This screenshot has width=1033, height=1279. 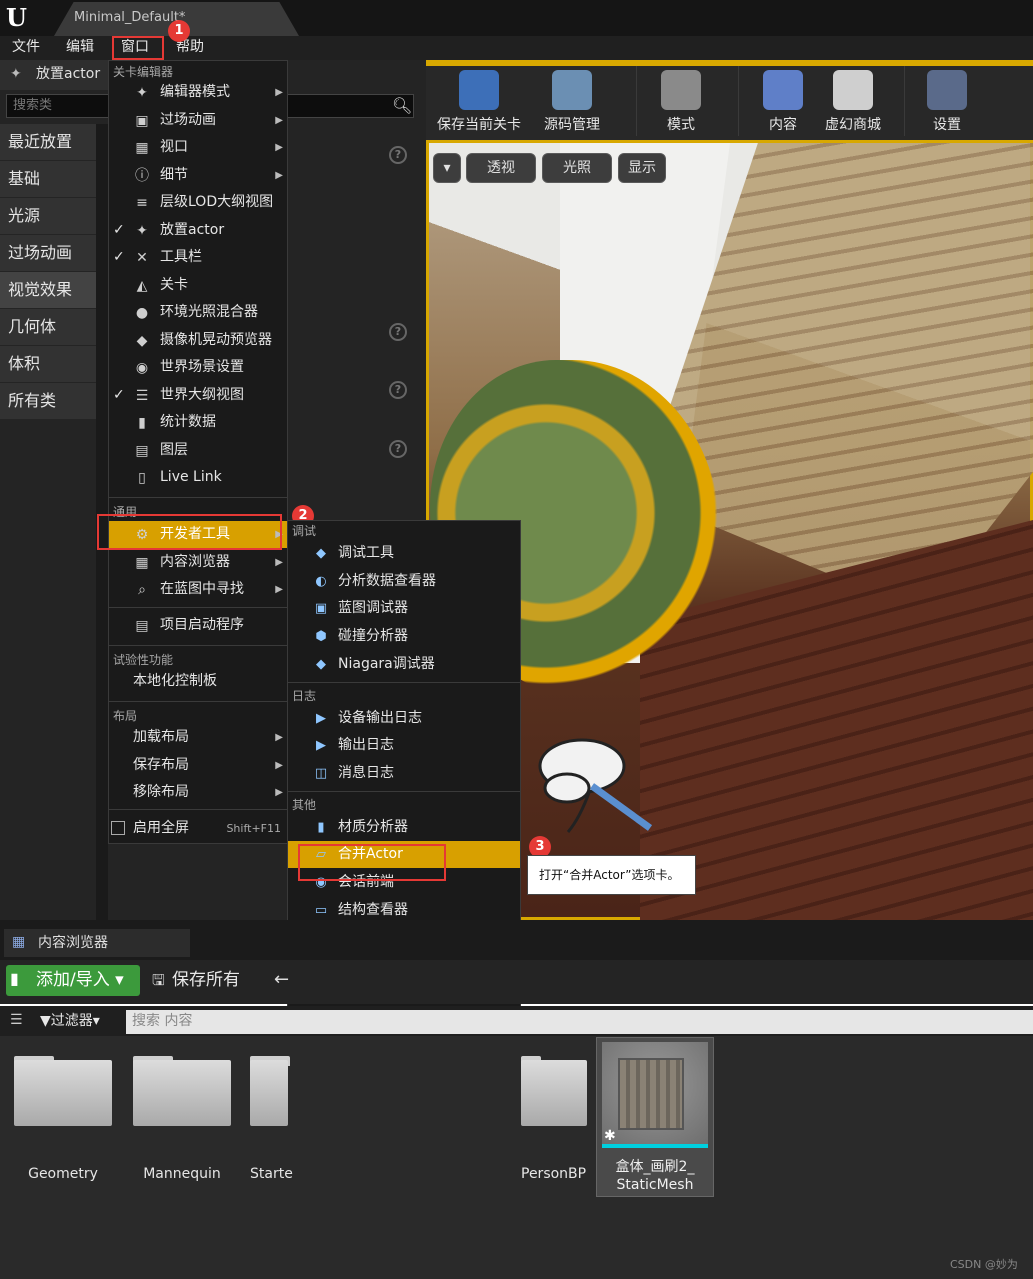 What do you see at coordinates (198, 562) in the screenshot?
I see `window-menu-item: ▦ 内容浏览器 ▶` at bounding box center [198, 562].